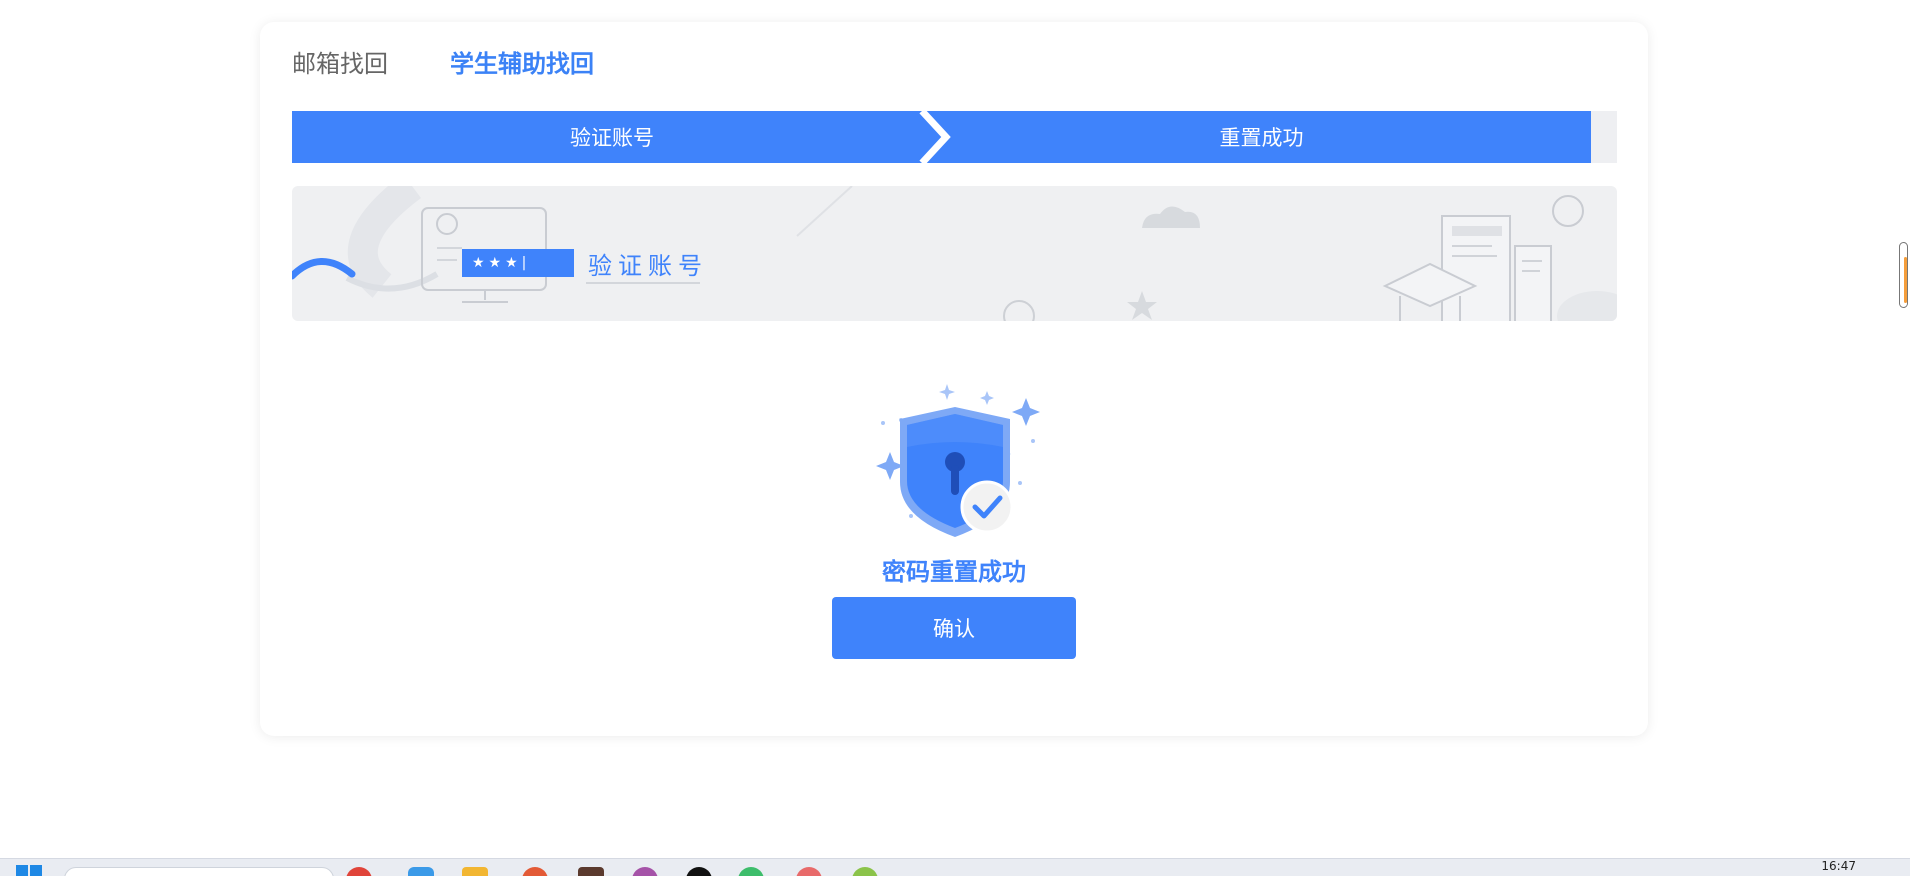 Image resolution: width=1910 pixels, height=876 pixels. Describe the element at coordinates (522, 61) in the screenshot. I see `tab-student-assisted-recovery: 学生辅助找回` at that location.